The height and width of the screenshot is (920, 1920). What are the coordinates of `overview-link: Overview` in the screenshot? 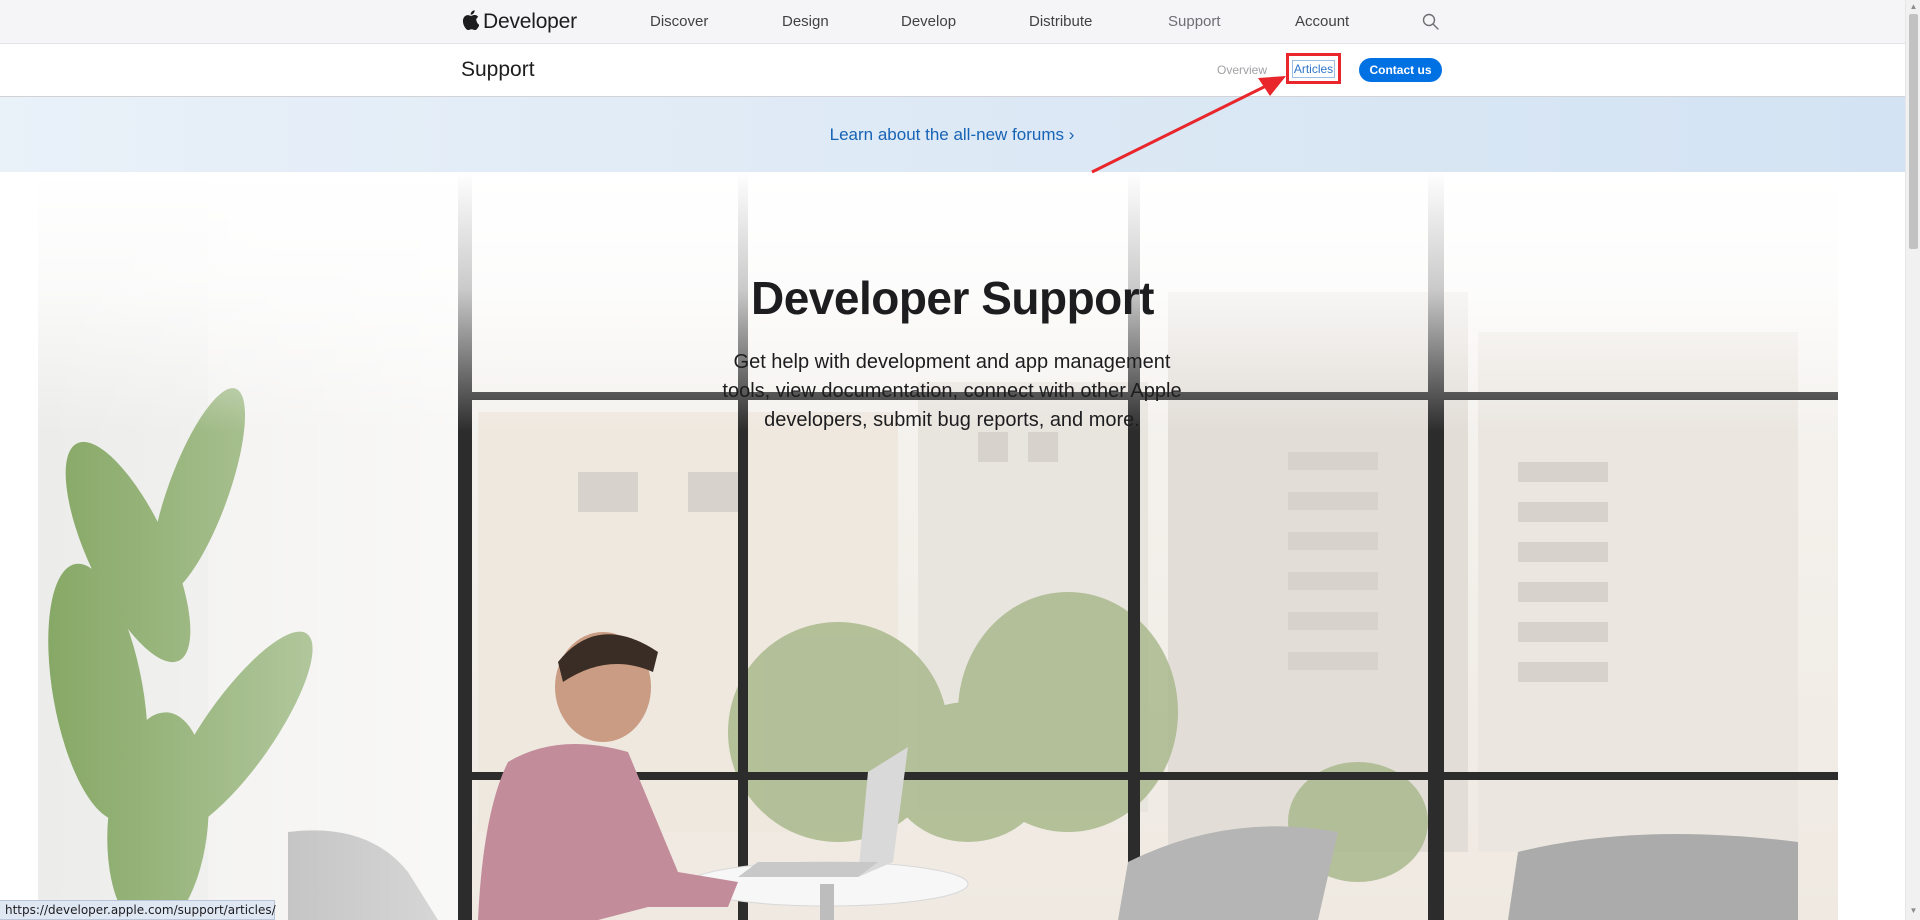 It's located at (1242, 70).